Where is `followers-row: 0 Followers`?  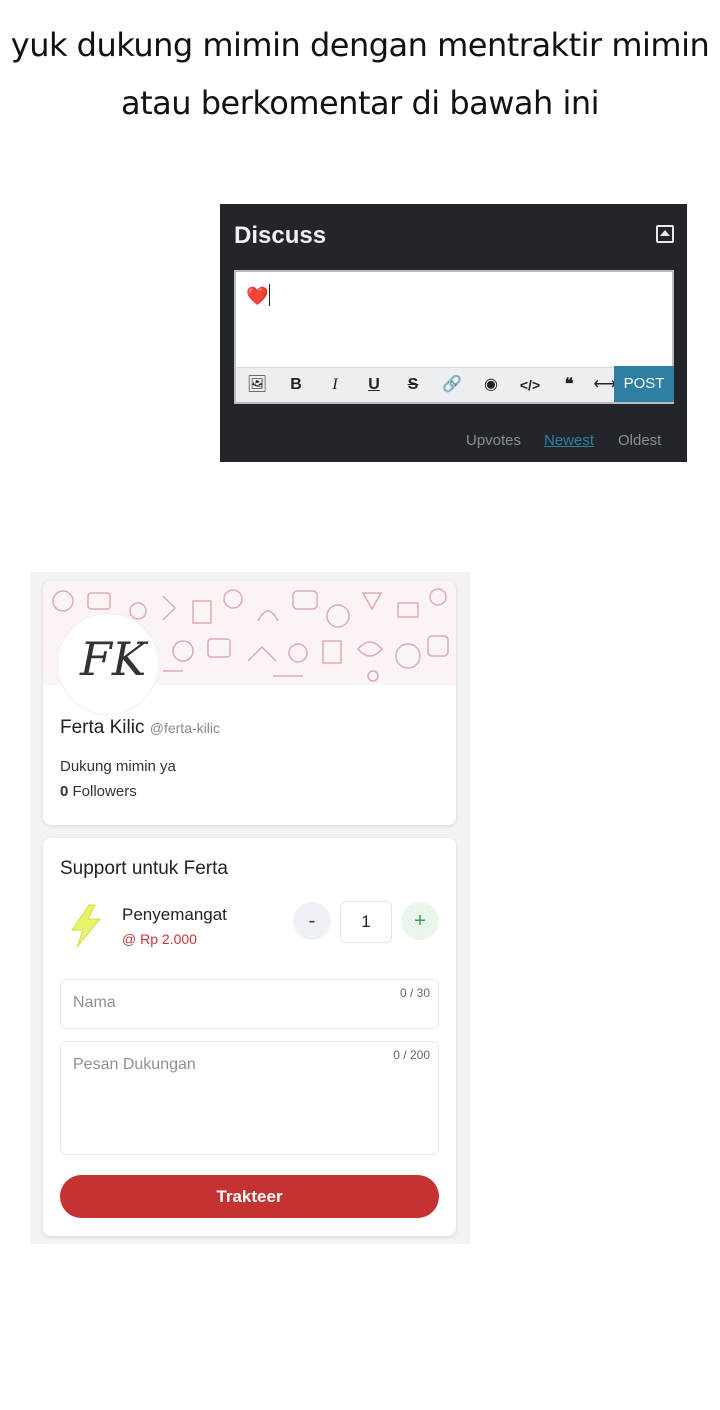 followers-row: 0 Followers is located at coordinates (98, 791).